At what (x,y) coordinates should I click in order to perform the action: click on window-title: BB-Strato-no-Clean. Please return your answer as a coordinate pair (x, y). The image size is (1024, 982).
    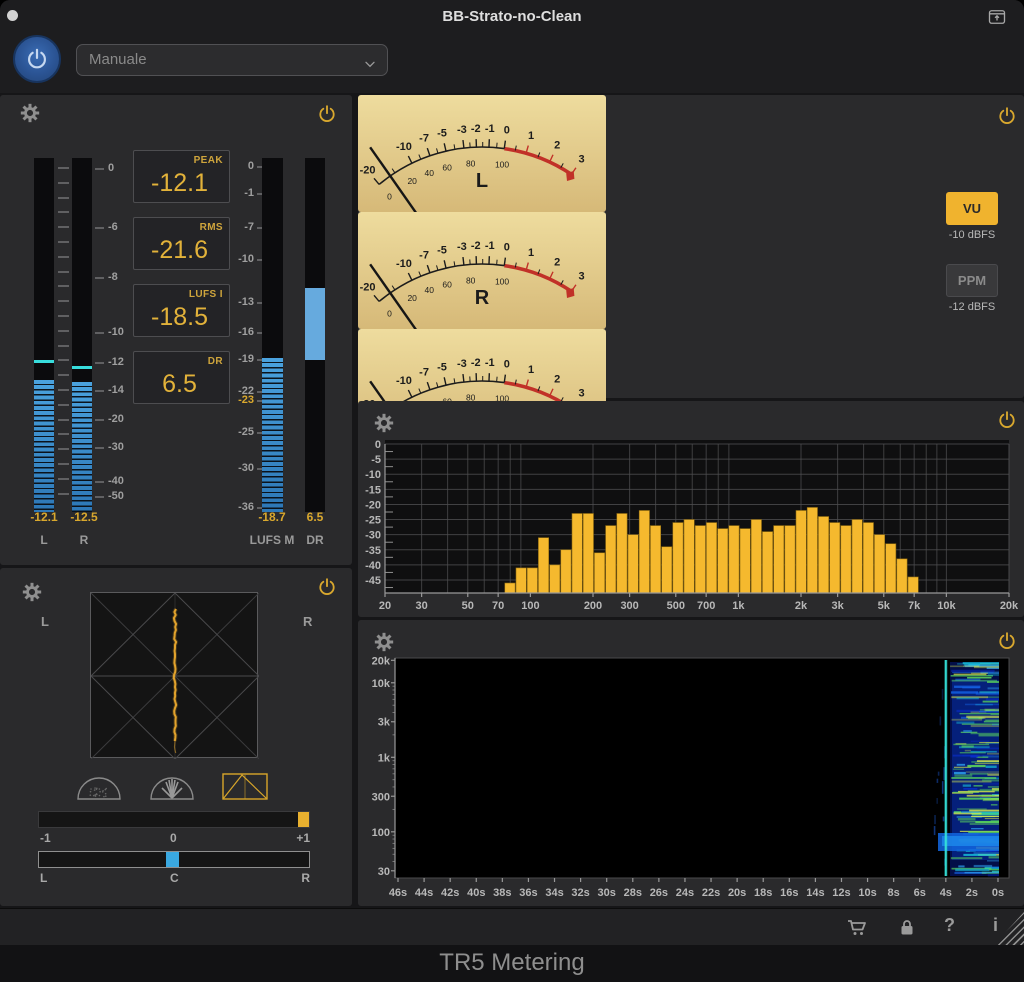
    Looking at the image, I should click on (512, 16).